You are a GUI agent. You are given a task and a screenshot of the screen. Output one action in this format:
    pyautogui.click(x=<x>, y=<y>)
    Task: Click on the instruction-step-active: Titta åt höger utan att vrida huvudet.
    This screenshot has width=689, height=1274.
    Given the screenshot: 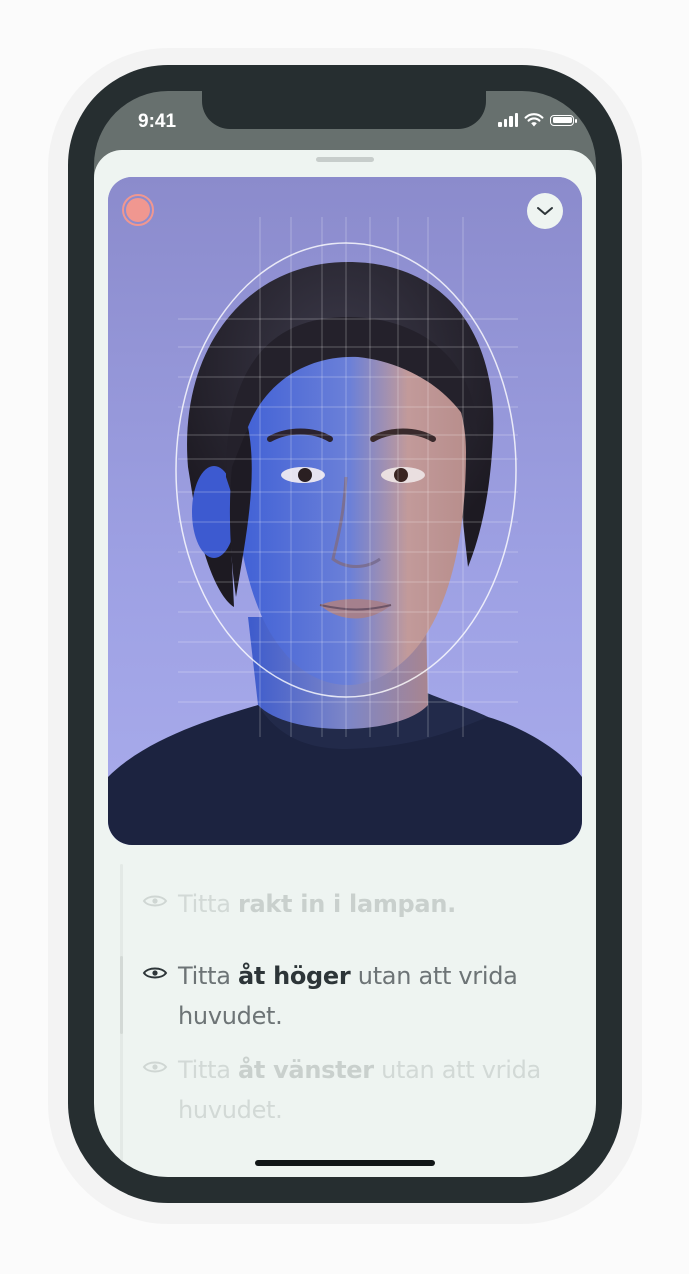 What is the action you would take?
    pyautogui.click(x=352, y=996)
    